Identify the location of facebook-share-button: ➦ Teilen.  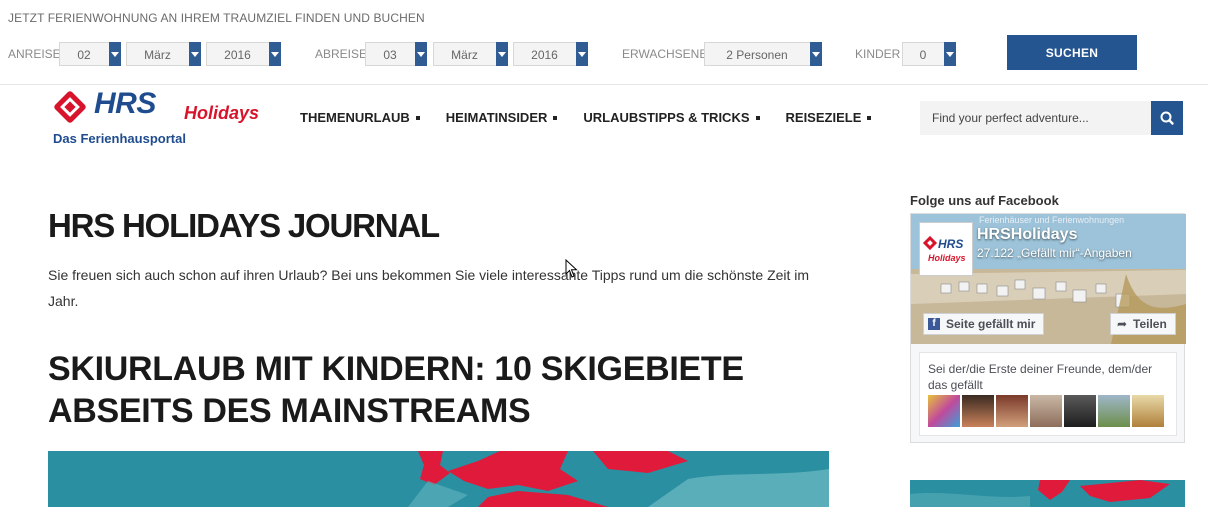
(1143, 324).